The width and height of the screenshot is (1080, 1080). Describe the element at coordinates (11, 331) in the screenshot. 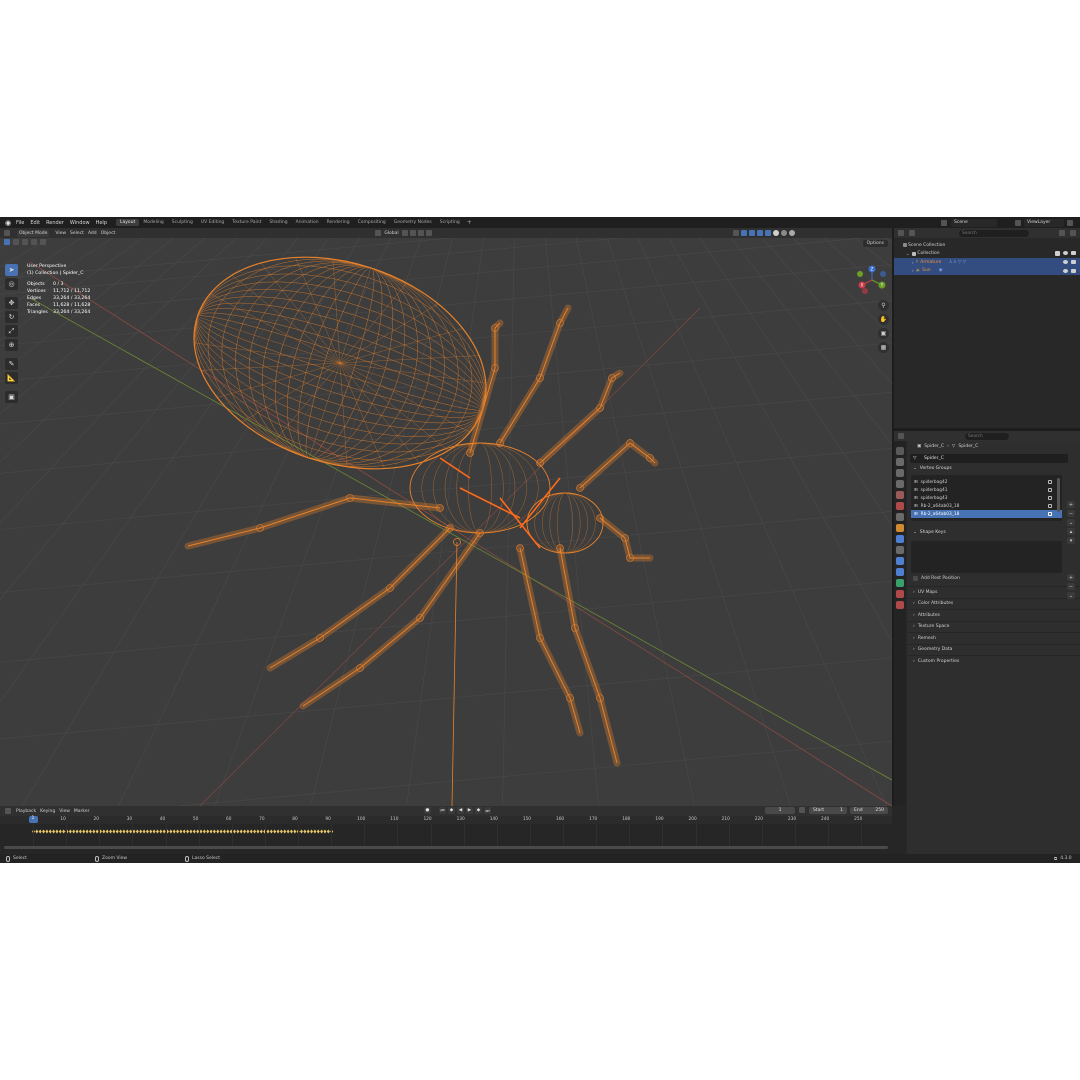

I see `scale-icon: ⤢` at that location.